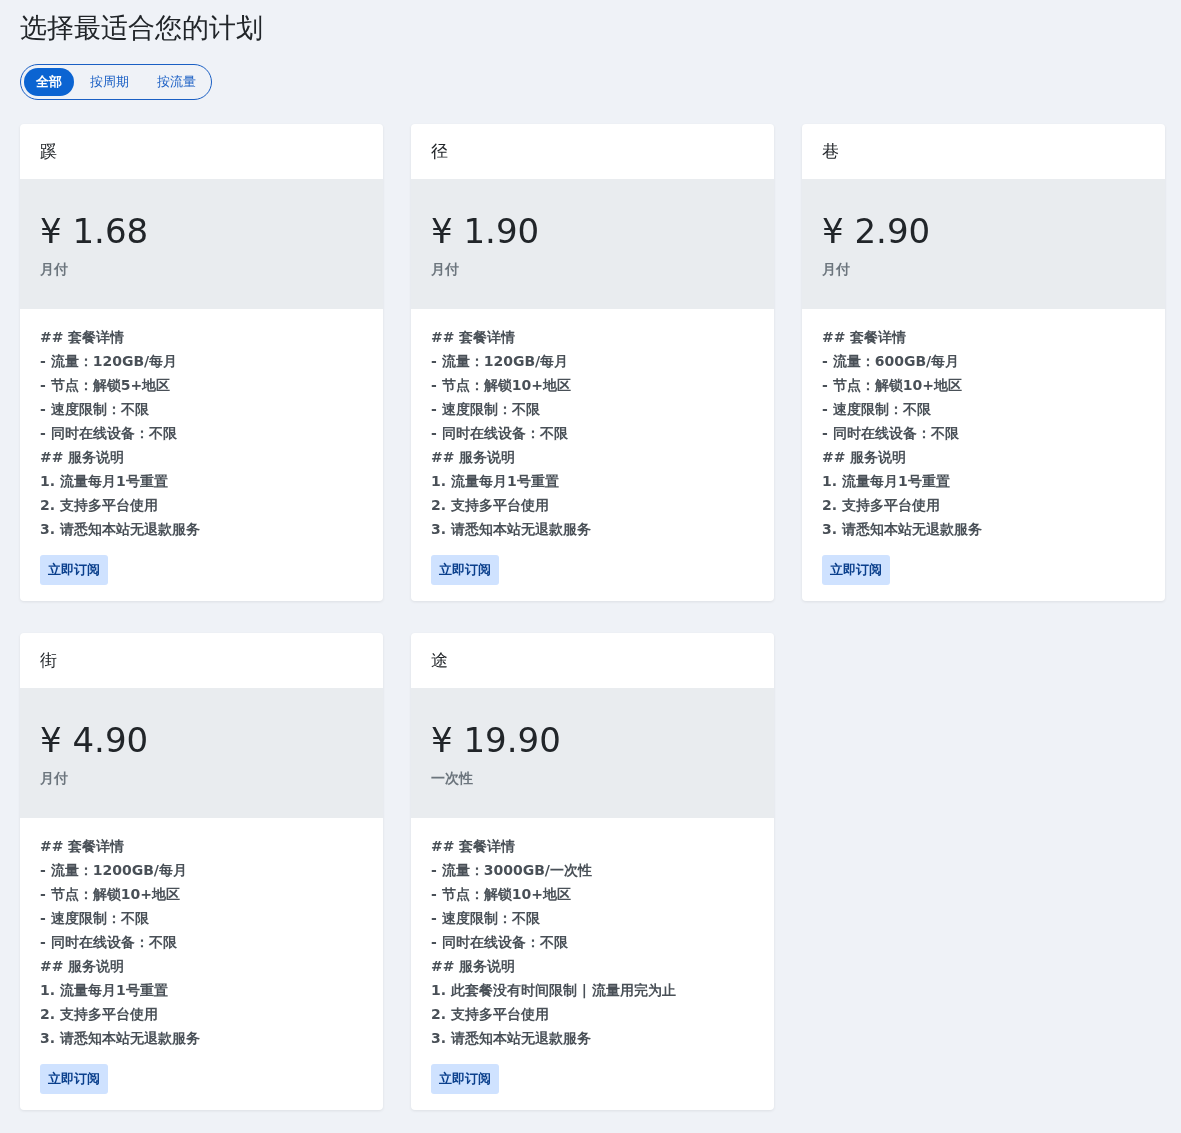 The height and width of the screenshot is (1133, 1181). What do you see at coordinates (512, 870) in the screenshot?
I see `detail-line: - 流量：3000GB/一次性` at bounding box center [512, 870].